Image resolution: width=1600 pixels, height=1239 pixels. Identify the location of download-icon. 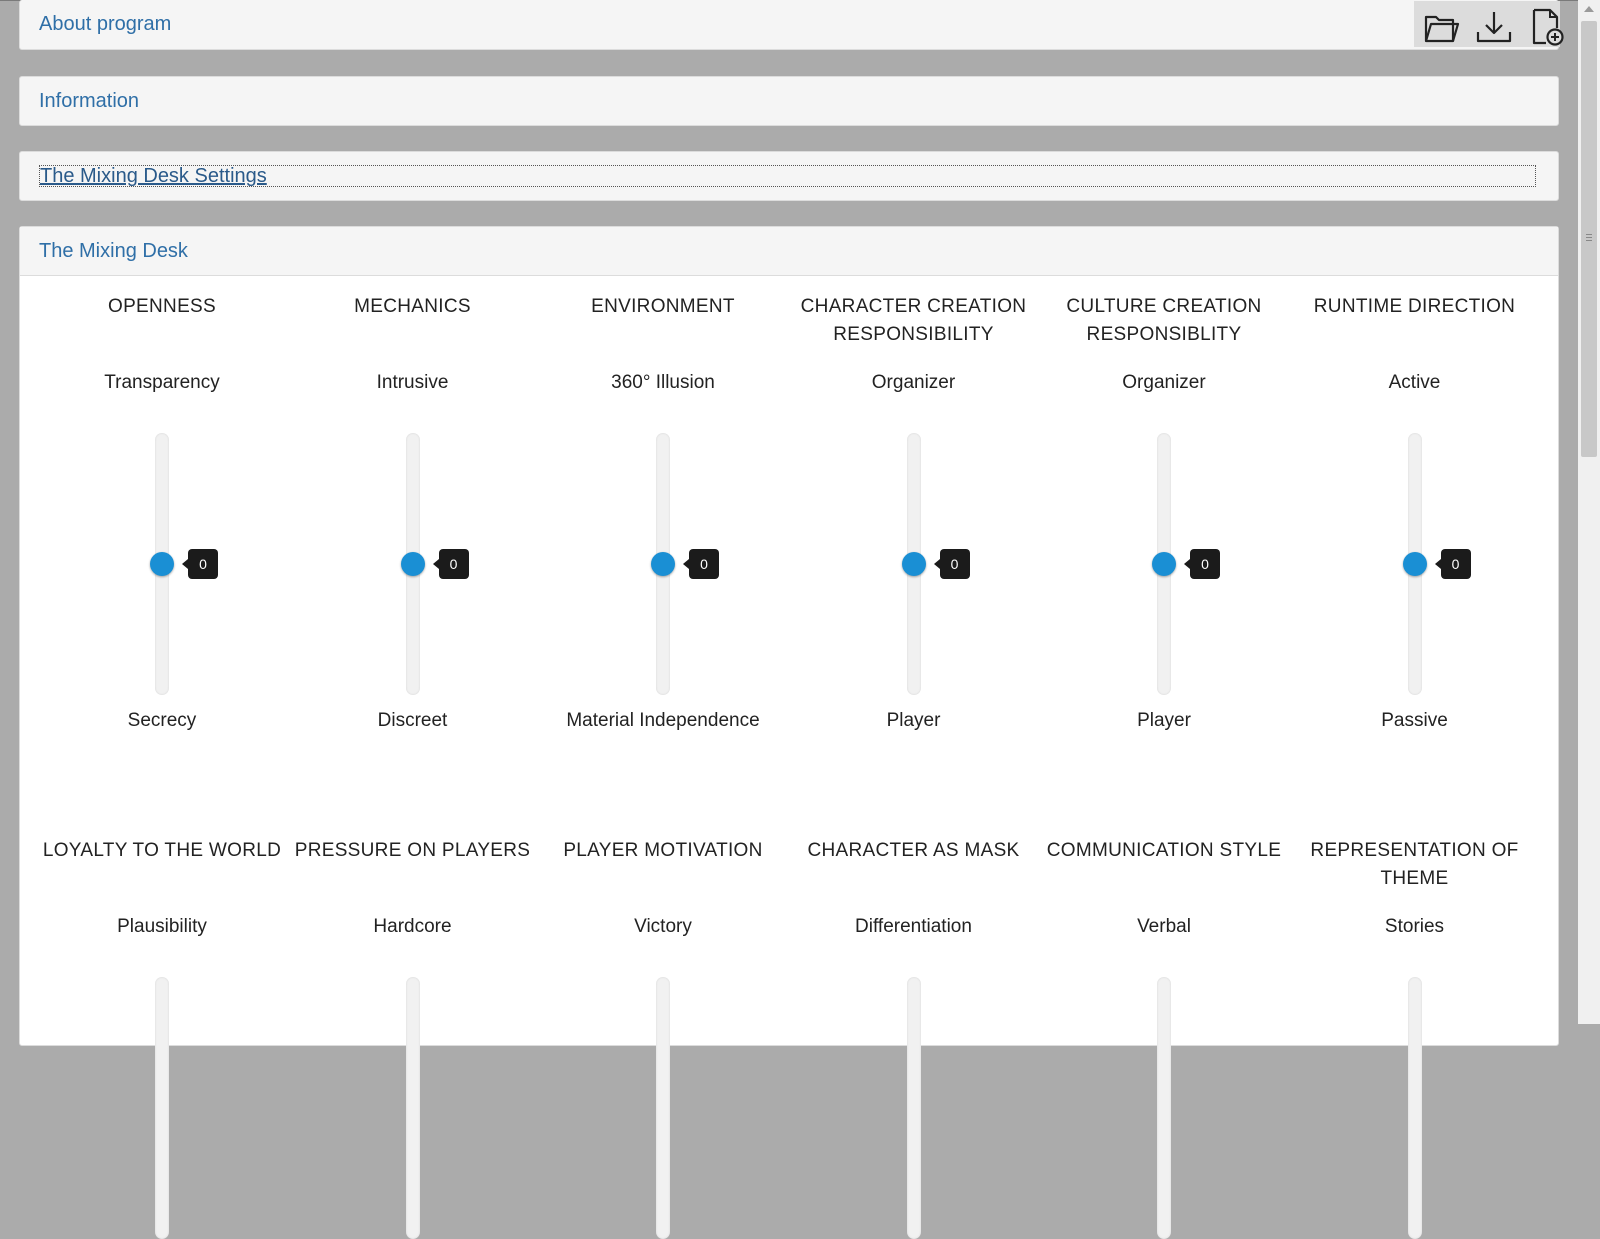
(1494, 27).